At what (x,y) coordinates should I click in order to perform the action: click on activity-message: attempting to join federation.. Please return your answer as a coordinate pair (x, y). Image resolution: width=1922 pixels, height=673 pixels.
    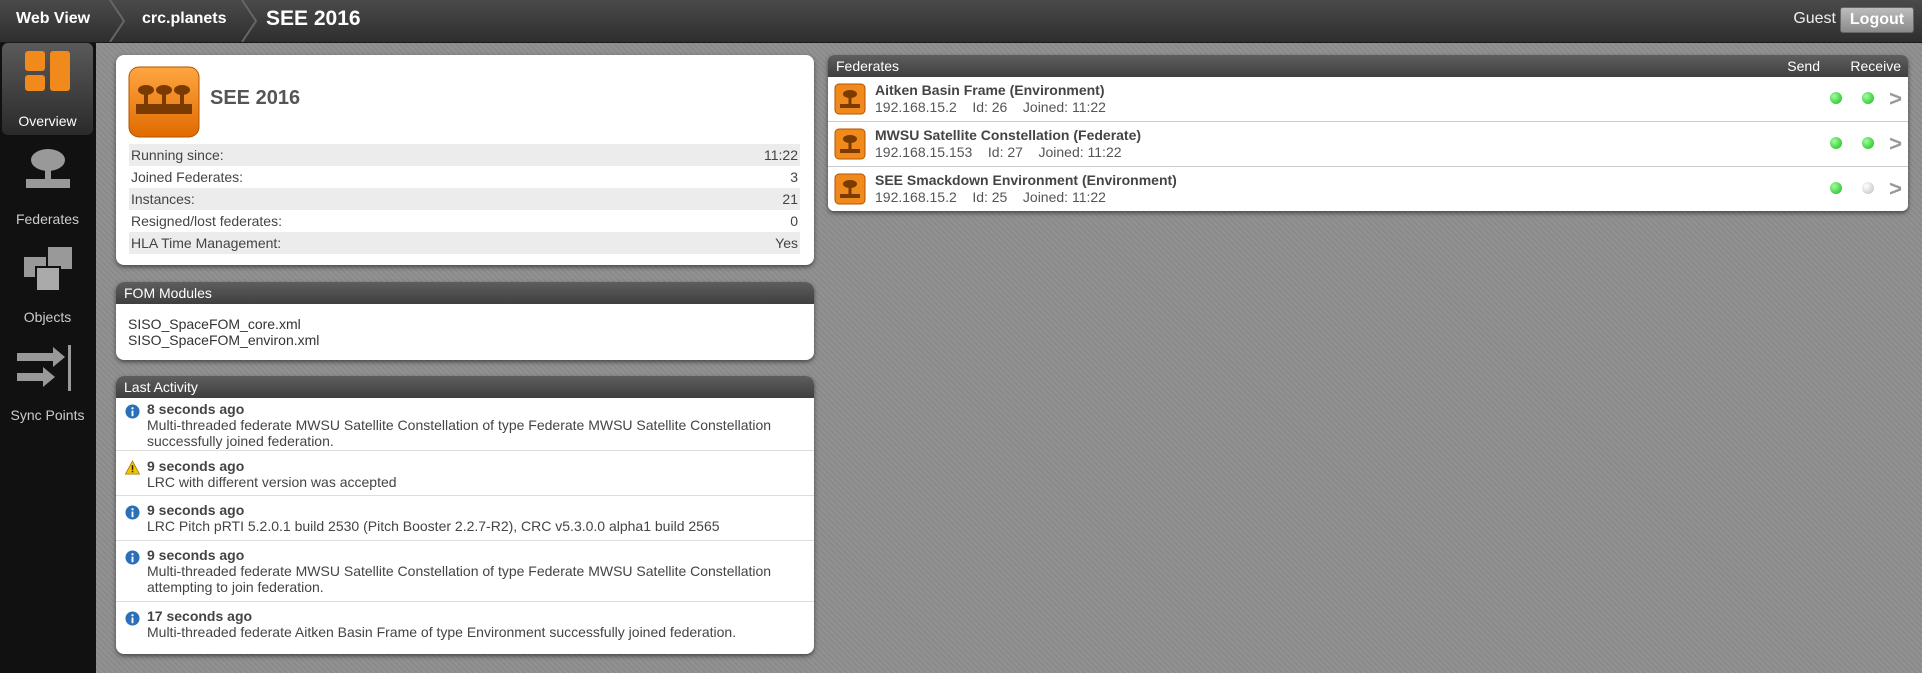
    Looking at the image, I should click on (235, 587).